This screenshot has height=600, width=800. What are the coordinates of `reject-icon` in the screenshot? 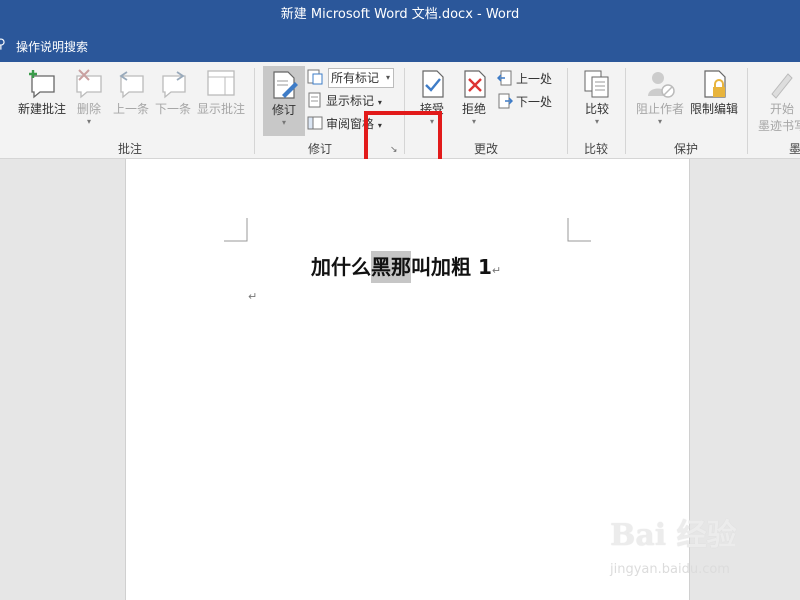 It's located at (475, 84).